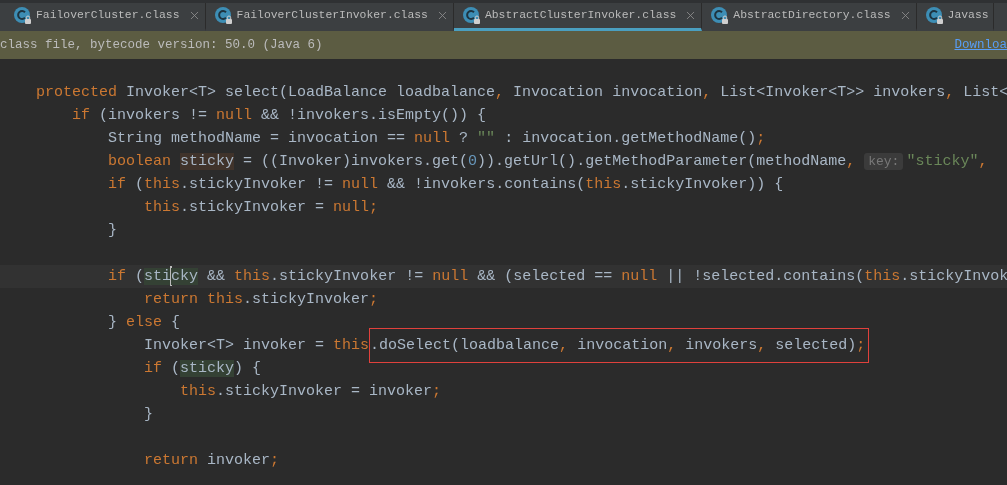  Describe the element at coordinates (202, 368) in the screenshot. I see `code-text: if (sticky) {` at that location.